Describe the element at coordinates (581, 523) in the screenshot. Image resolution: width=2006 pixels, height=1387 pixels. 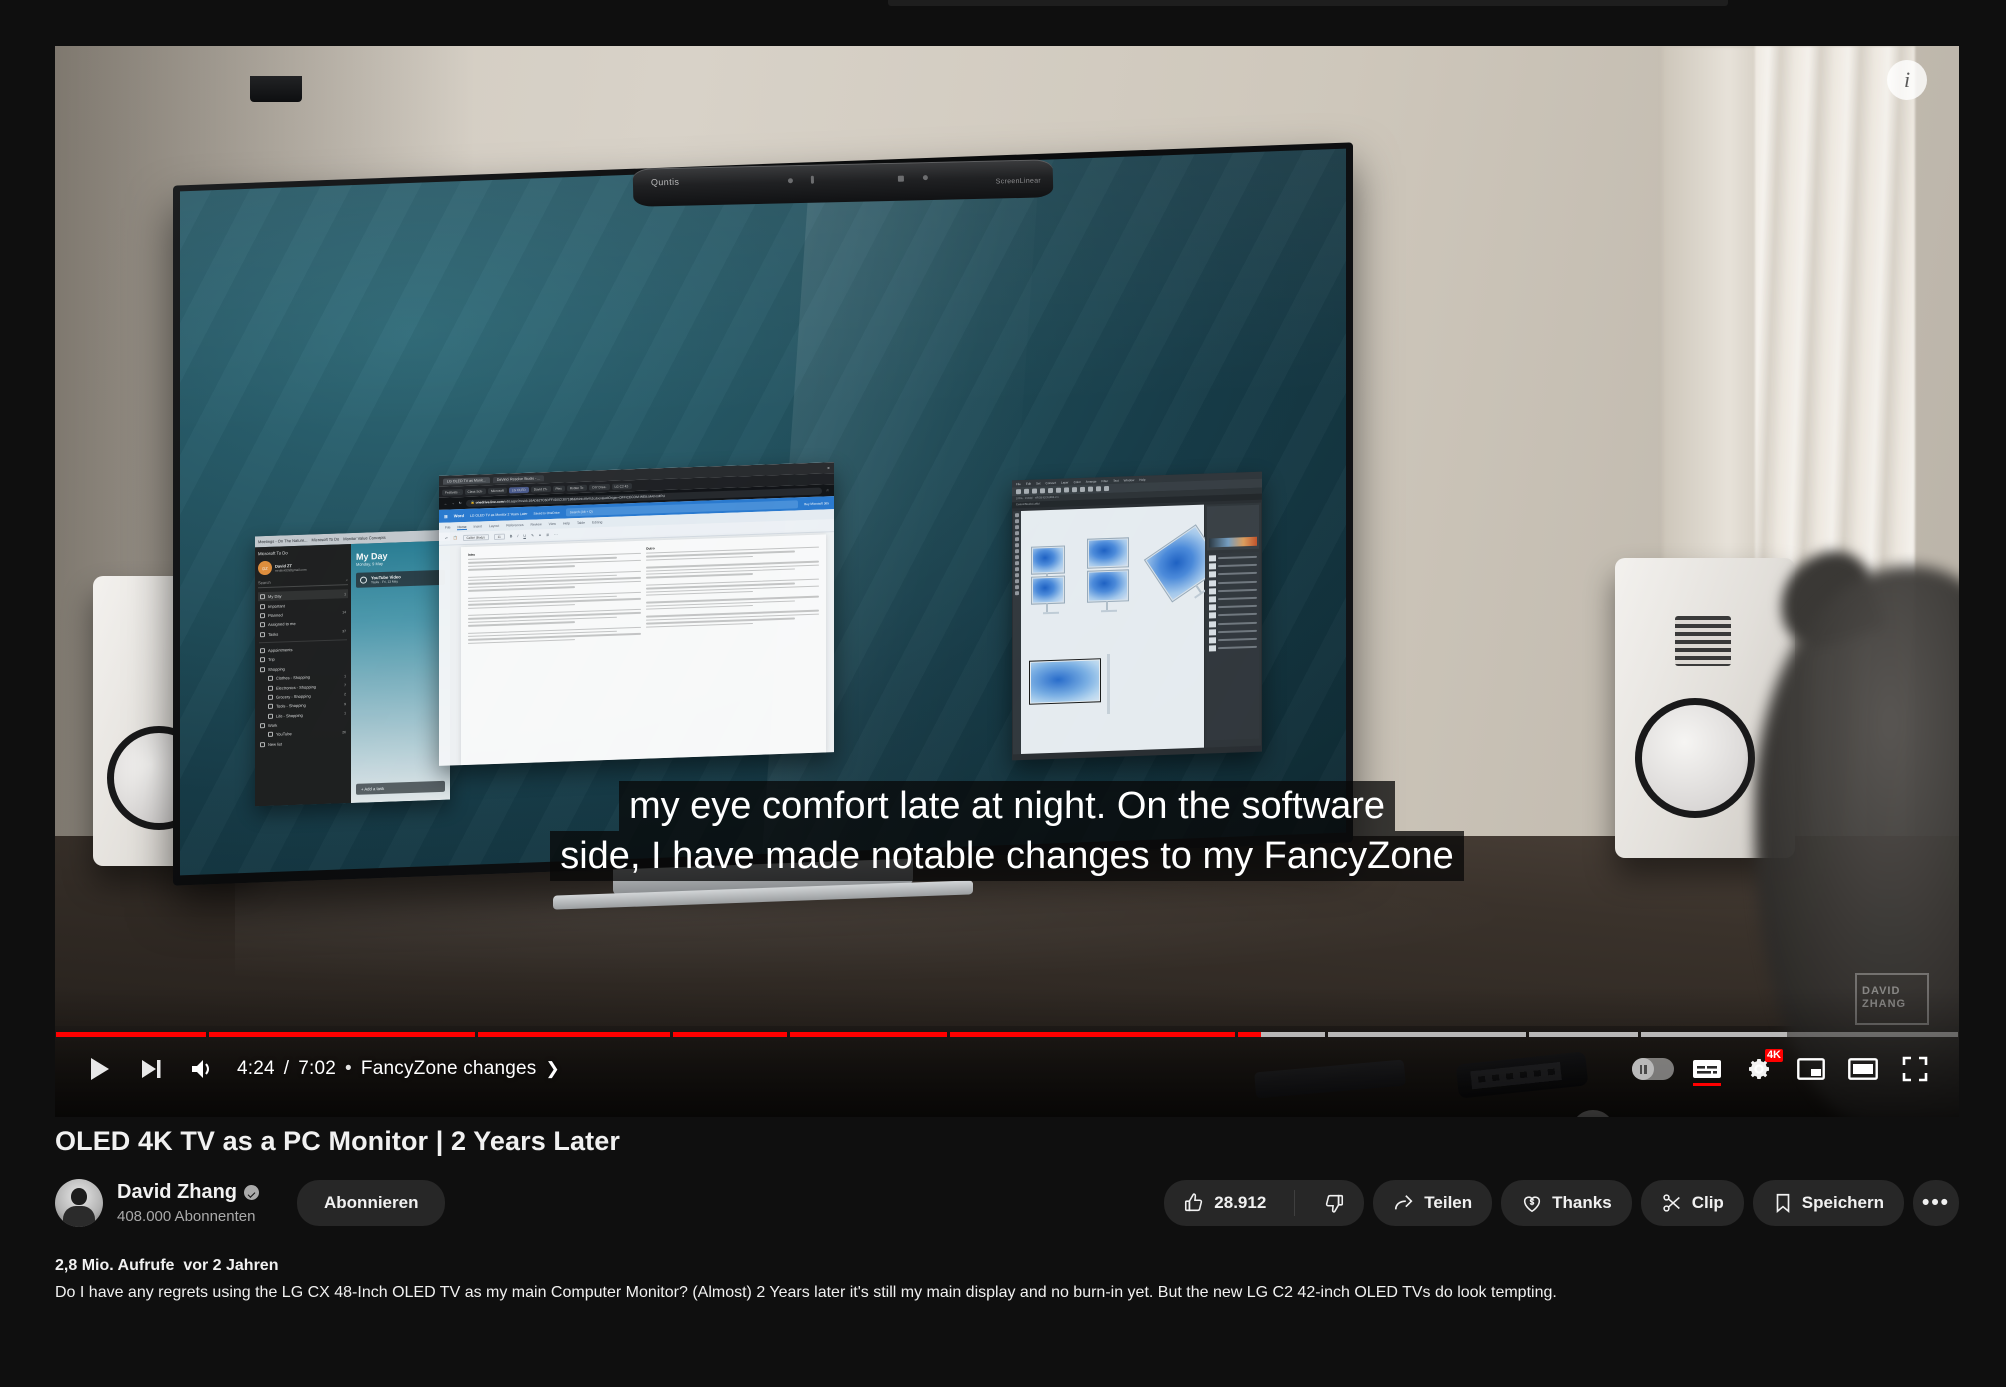
I see `ribbon-tab: Table` at that location.